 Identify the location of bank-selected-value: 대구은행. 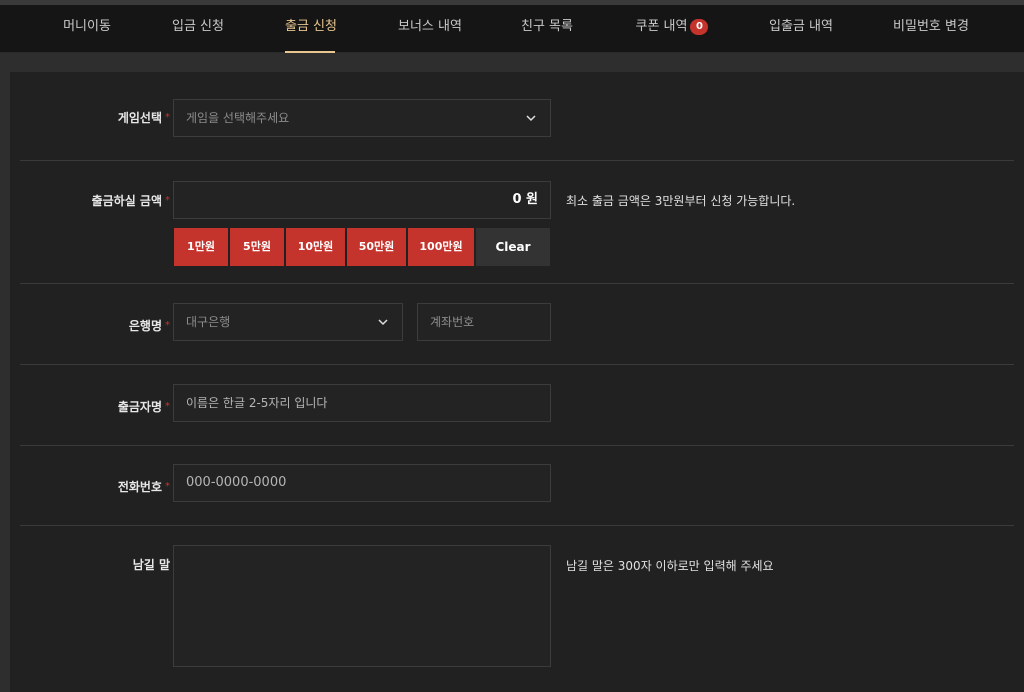
(208, 322).